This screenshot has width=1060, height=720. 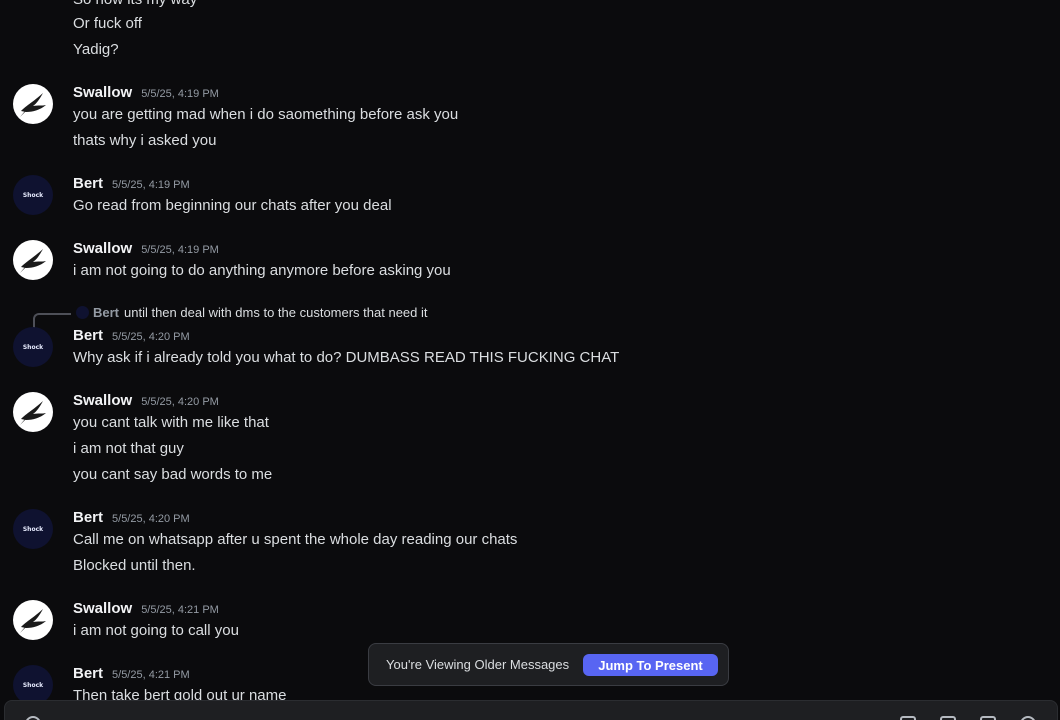 What do you see at coordinates (171, 422) in the screenshot?
I see `message-line: you cant talk with me like that` at bounding box center [171, 422].